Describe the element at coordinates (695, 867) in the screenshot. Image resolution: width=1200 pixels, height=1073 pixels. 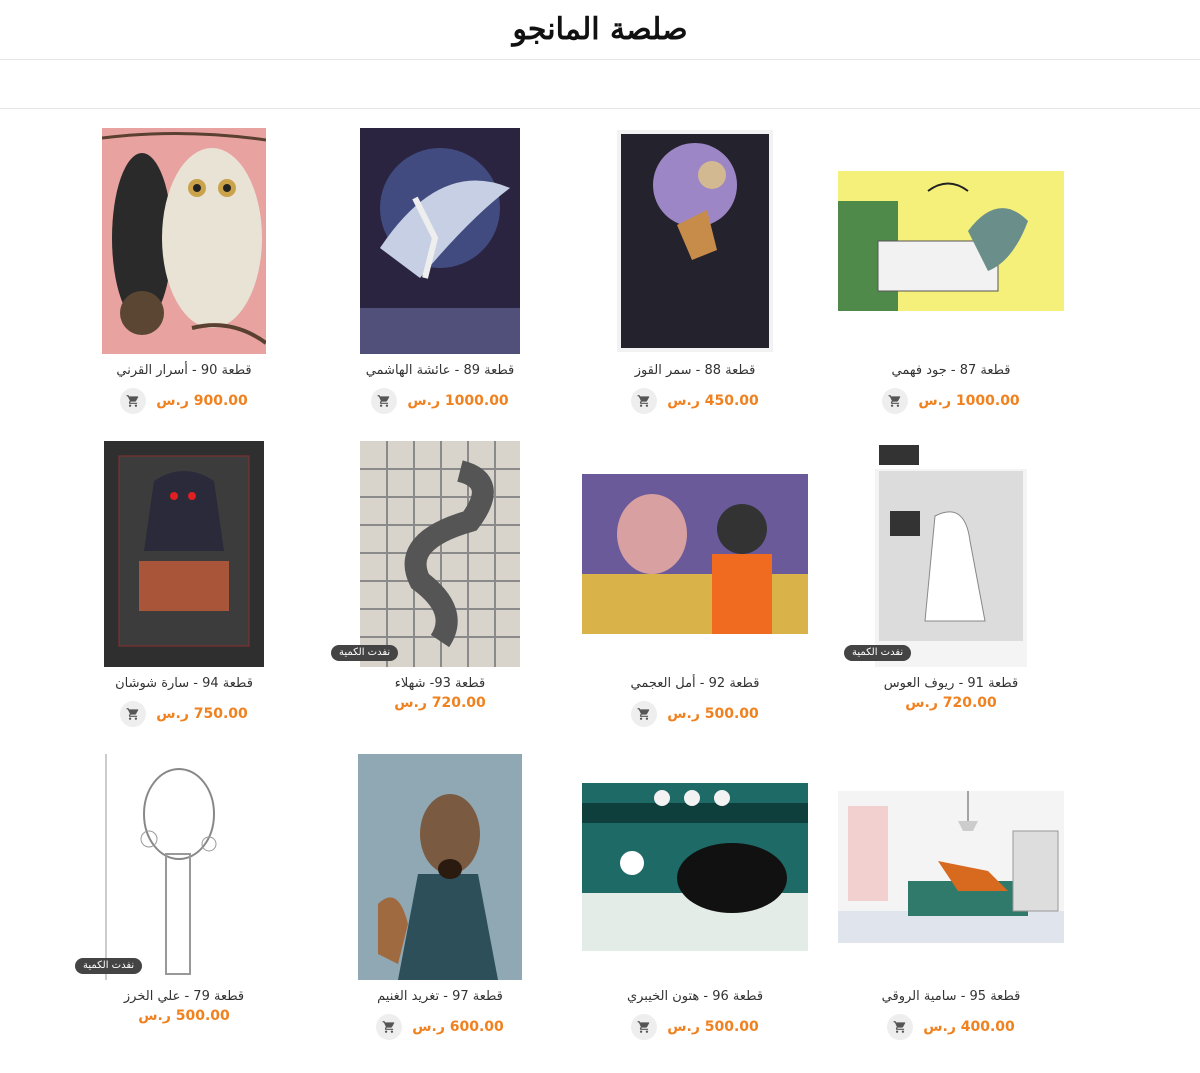
I see `bull-and-birds-painting` at that location.